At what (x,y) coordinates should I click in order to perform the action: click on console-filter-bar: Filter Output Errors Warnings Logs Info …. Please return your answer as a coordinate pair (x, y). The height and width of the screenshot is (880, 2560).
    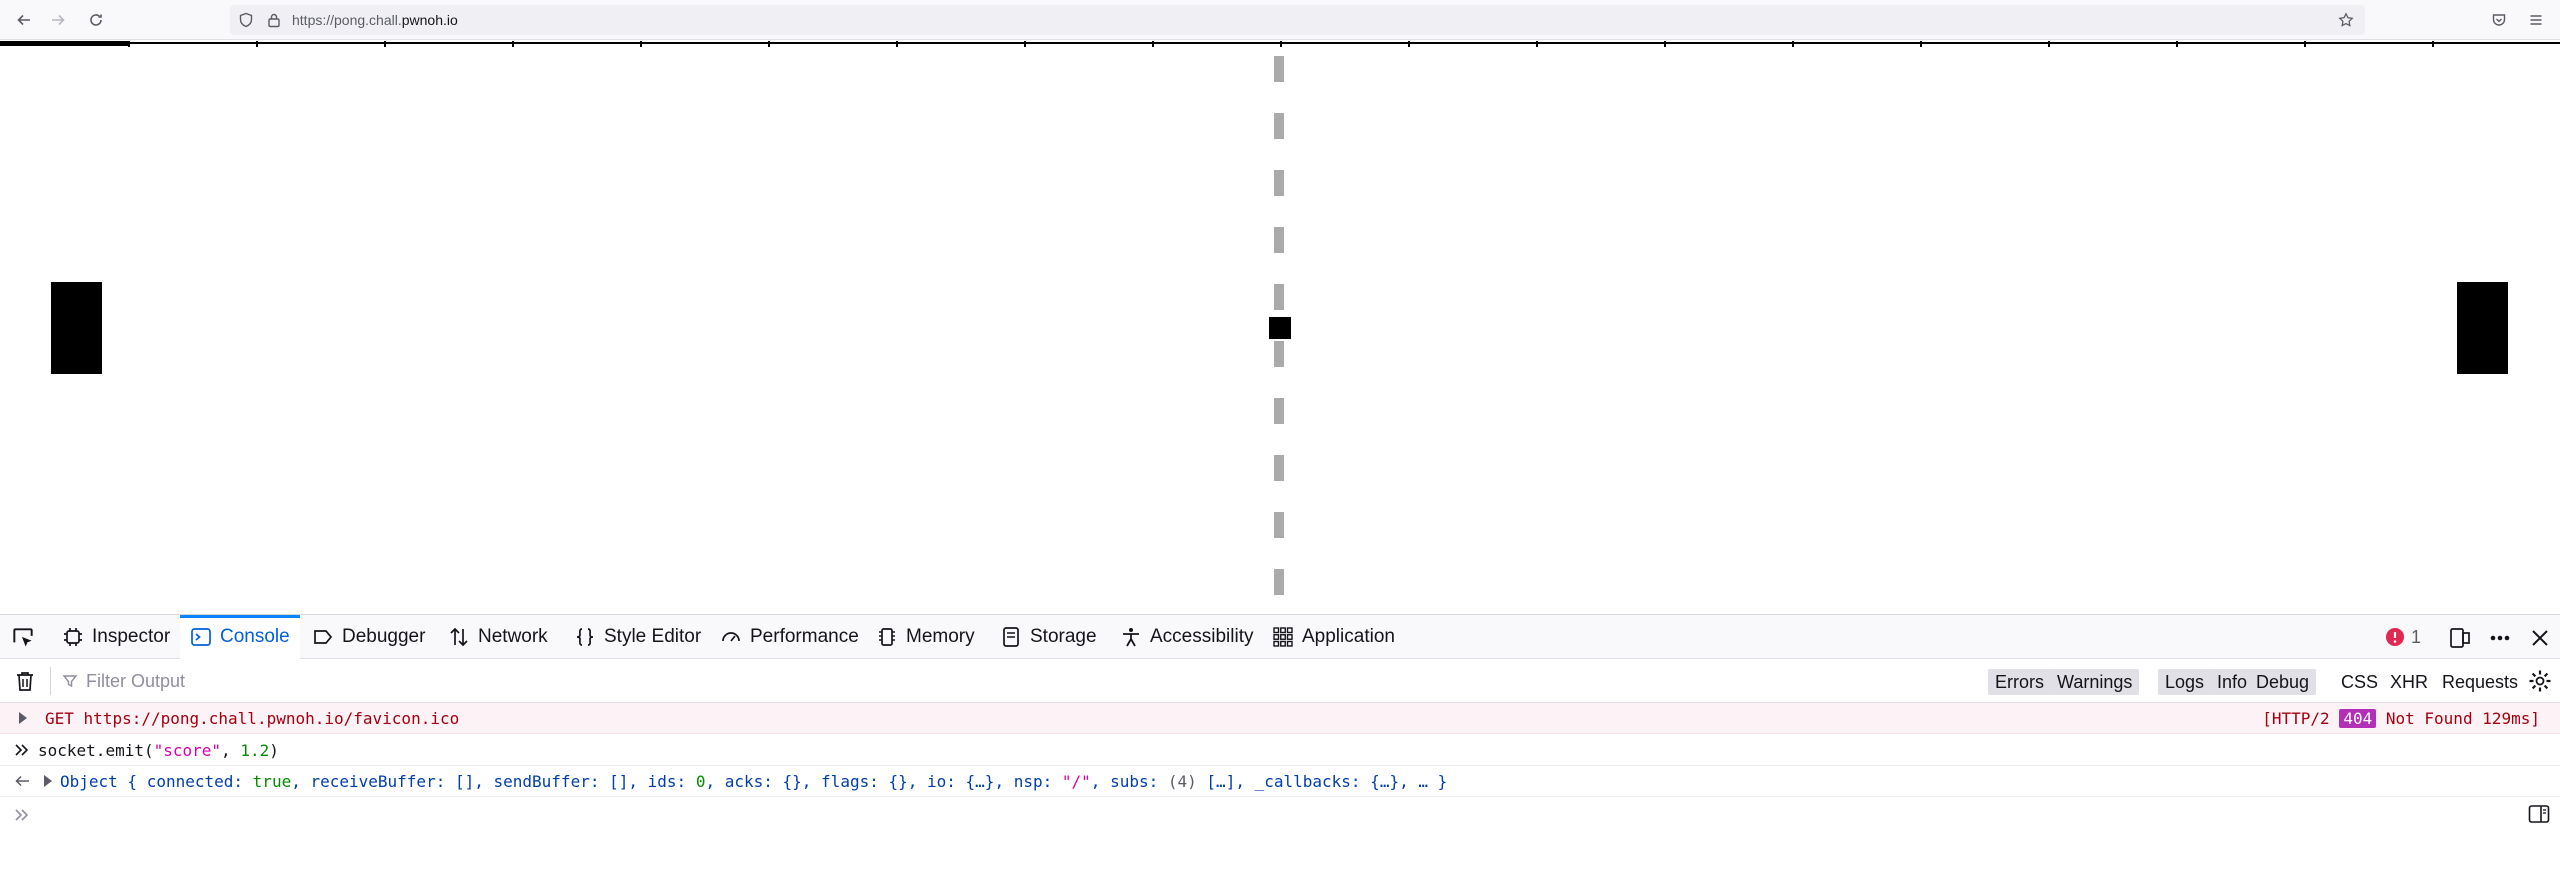
    Looking at the image, I should click on (1280, 681).